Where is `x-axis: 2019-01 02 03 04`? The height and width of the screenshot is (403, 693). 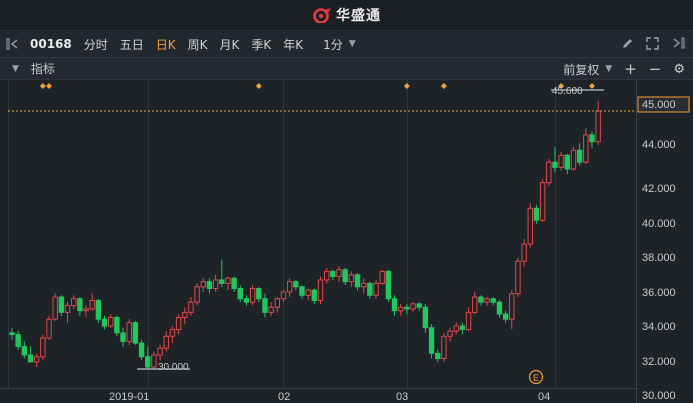 x-axis: 2019-01 02 03 04 is located at coordinates (329, 397).